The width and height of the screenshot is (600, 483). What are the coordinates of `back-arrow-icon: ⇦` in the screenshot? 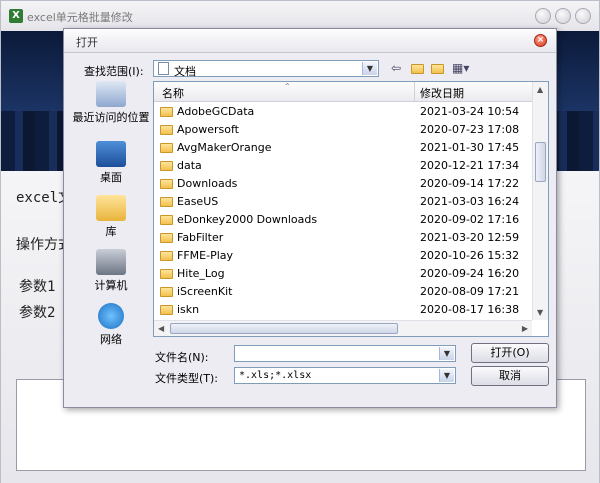 It's located at (396, 68).